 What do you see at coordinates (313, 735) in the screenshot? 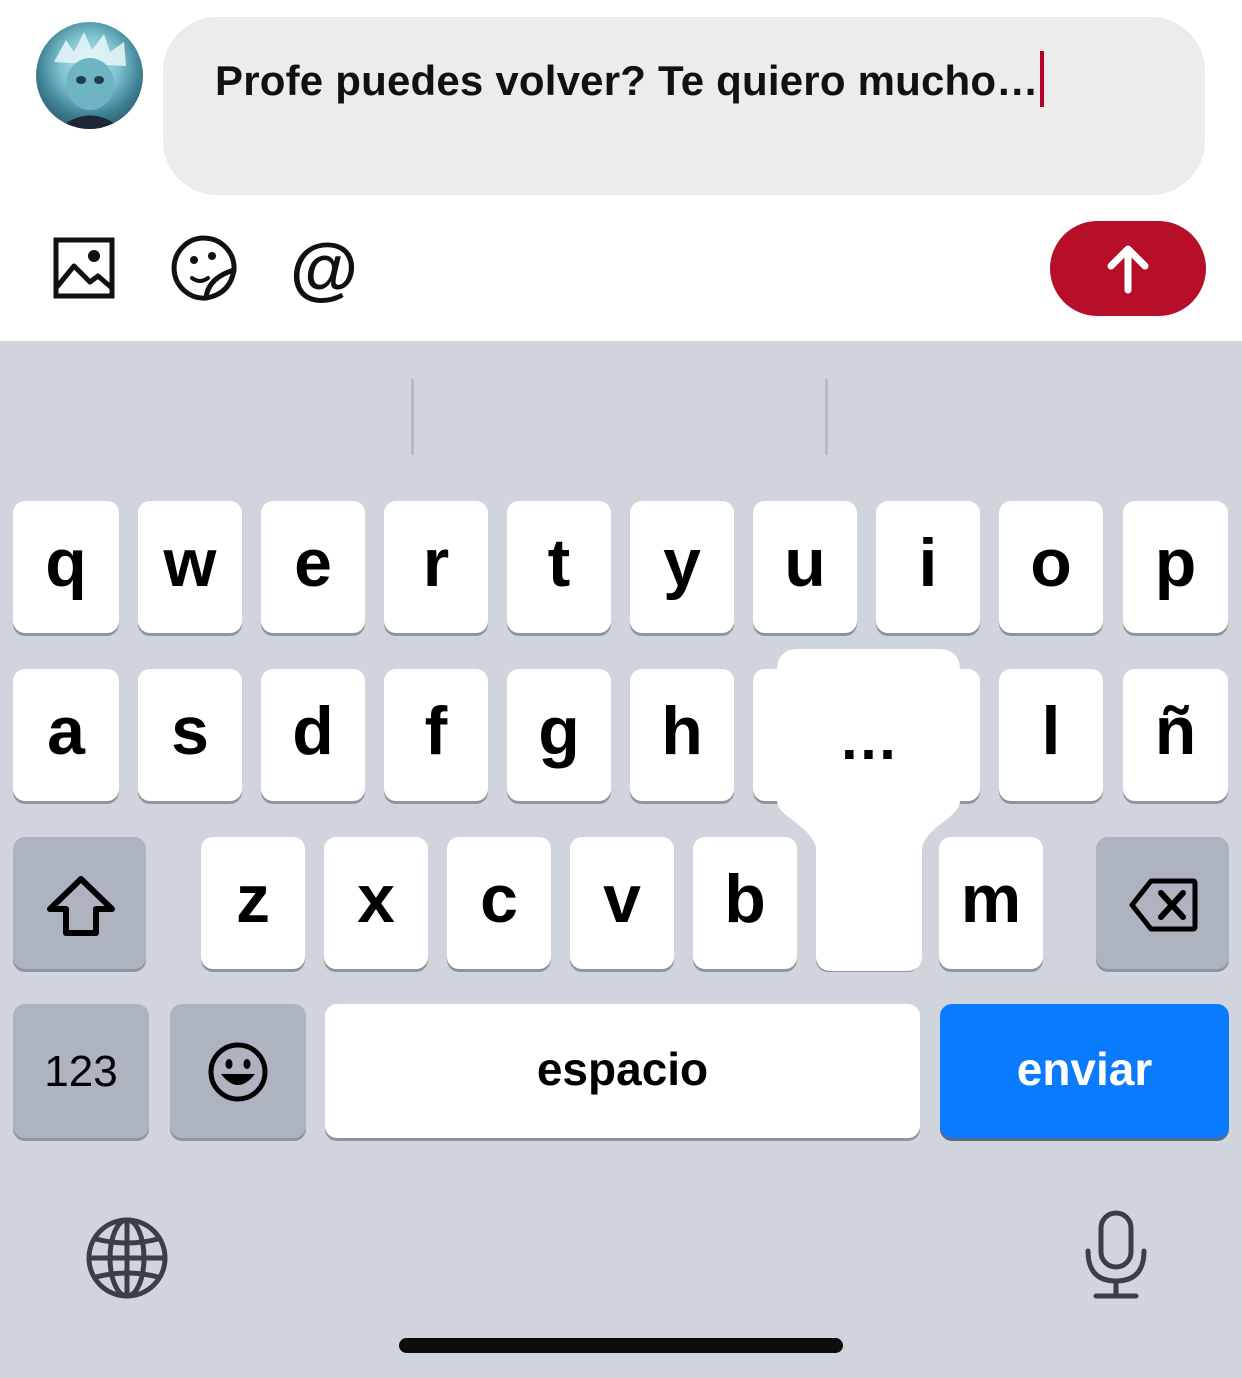
I see `key-d: d` at bounding box center [313, 735].